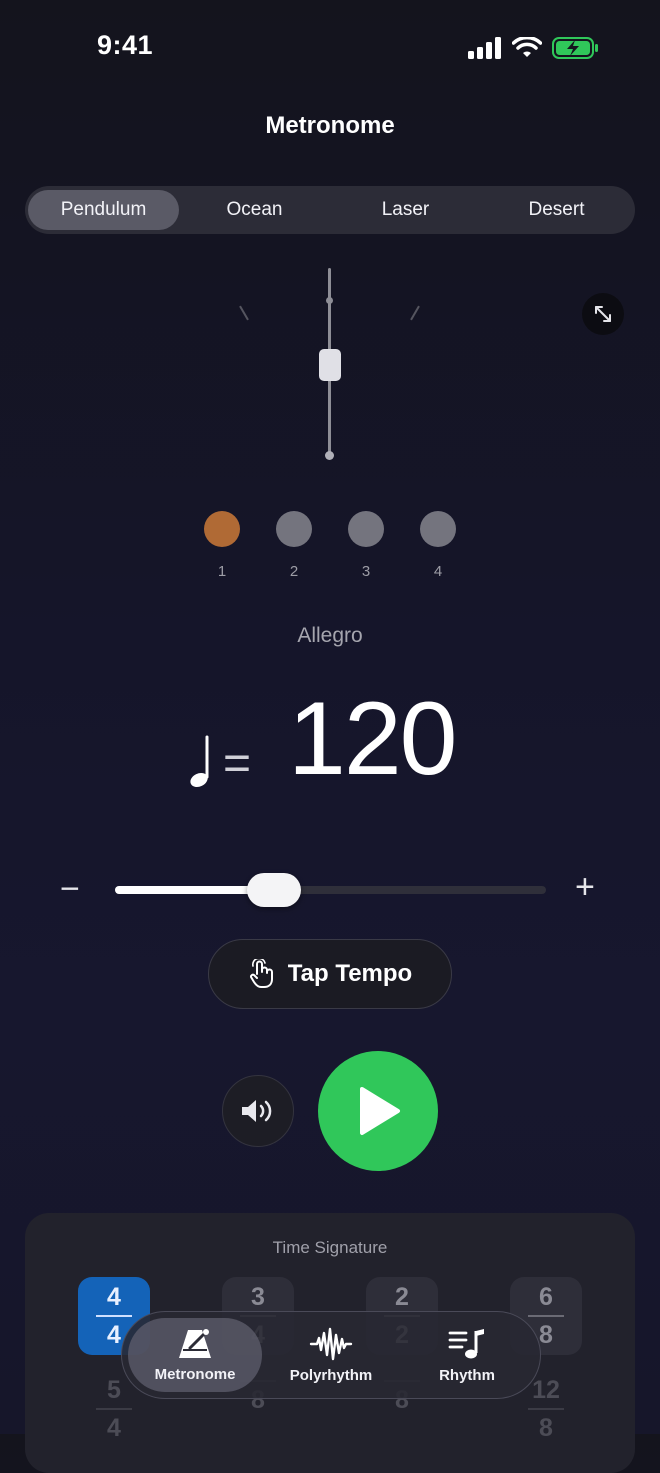 The width and height of the screenshot is (660, 1473). I want to click on segment-laser: Laser, so click(405, 210).